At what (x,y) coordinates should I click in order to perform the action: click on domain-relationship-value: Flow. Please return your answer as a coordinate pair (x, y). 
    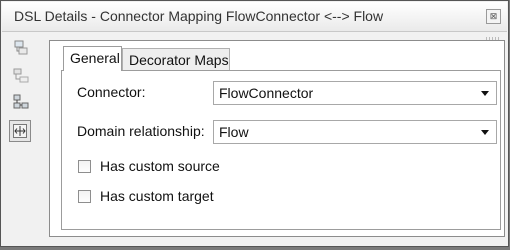
    Looking at the image, I should click on (234, 132).